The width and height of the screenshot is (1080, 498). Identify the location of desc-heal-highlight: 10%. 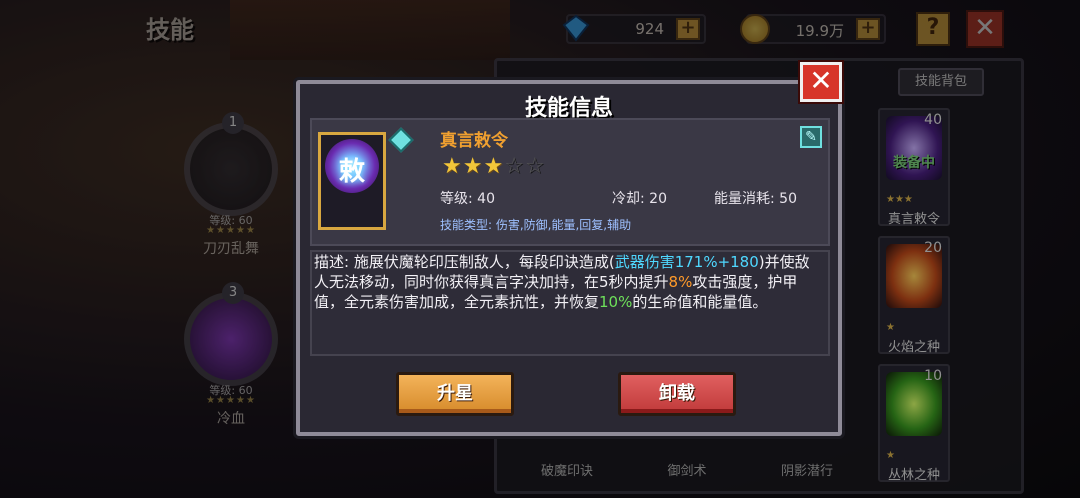
(616, 302).